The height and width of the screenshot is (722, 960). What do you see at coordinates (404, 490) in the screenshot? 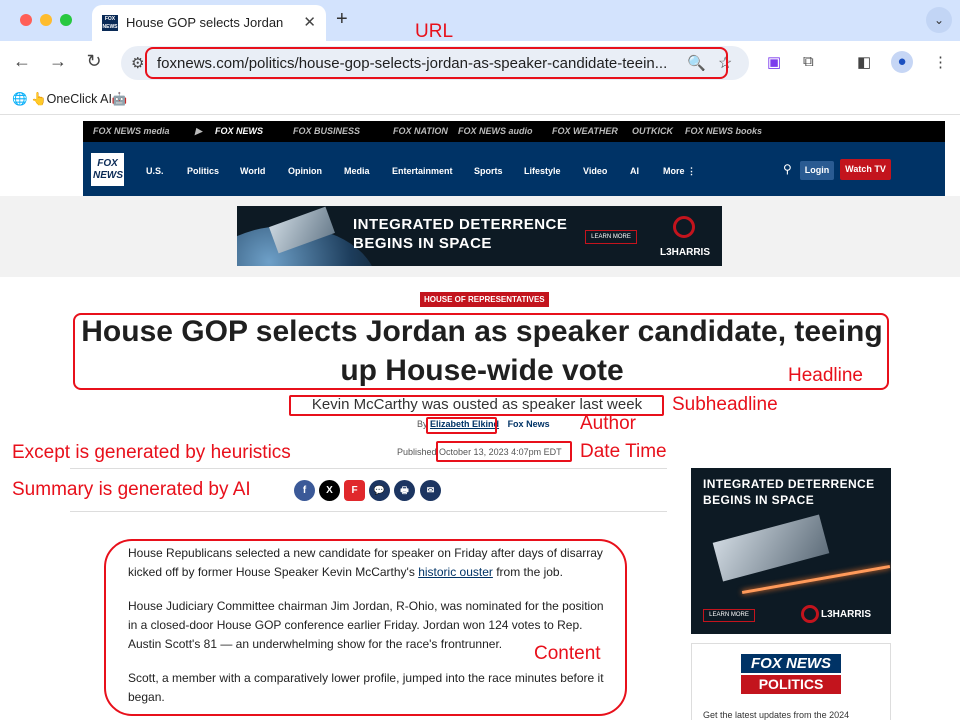
I see `print-icon: 🖶` at bounding box center [404, 490].